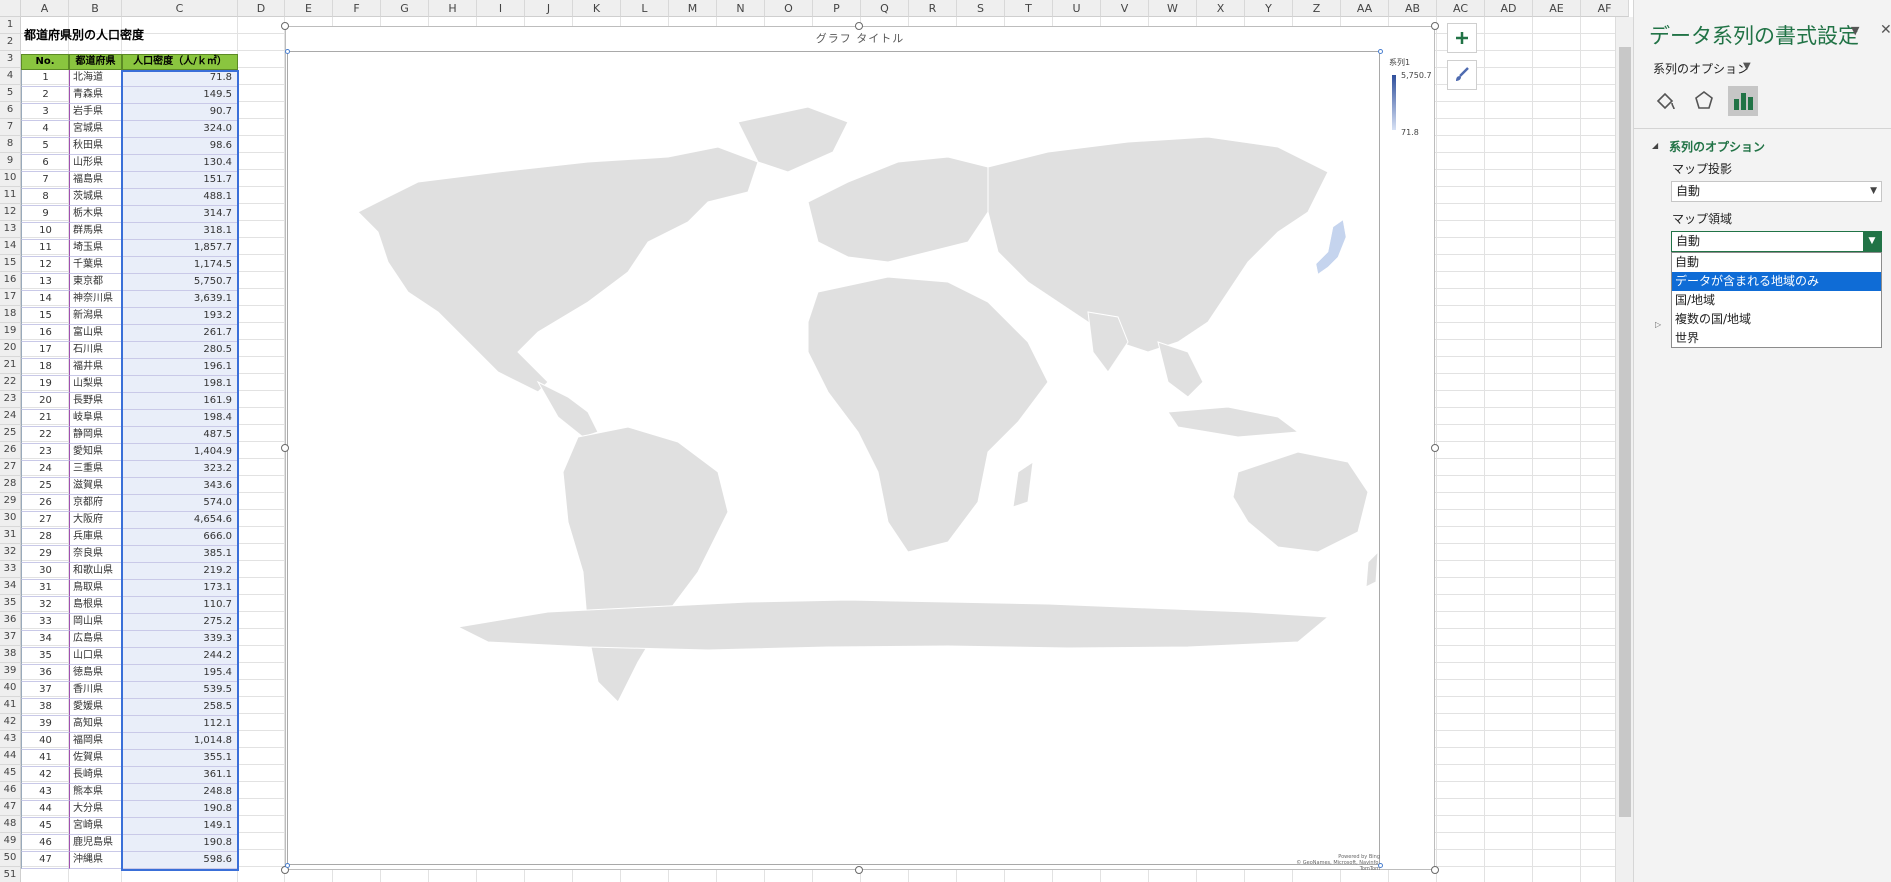 Image resolution: width=1891 pixels, height=882 pixels. What do you see at coordinates (10, 8) in the screenshot?
I see `select-all-corner` at bounding box center [10, 8].